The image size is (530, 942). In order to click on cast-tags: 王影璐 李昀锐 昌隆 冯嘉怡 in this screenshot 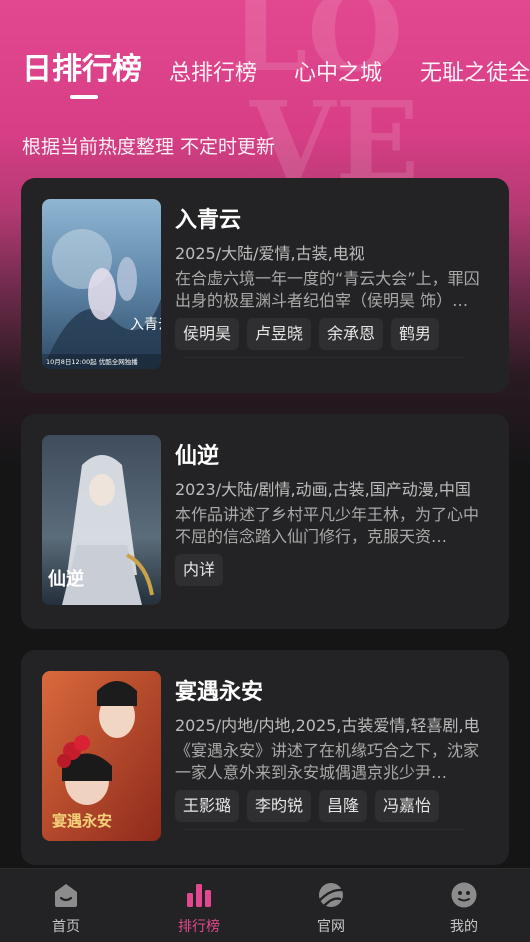, I will do `click(307, 806)`.